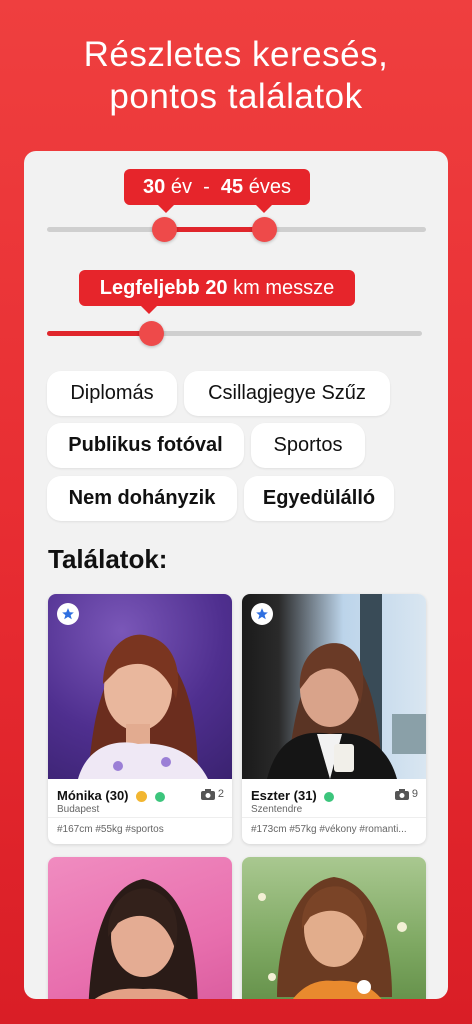 Image resolution: width=472 pixels, height=1024 pixels. What do you see at coordinates (319, 498) in the screenshot?
I see `chip-egyedulallo: Egyedülálló` at bounding box center [319, 498].